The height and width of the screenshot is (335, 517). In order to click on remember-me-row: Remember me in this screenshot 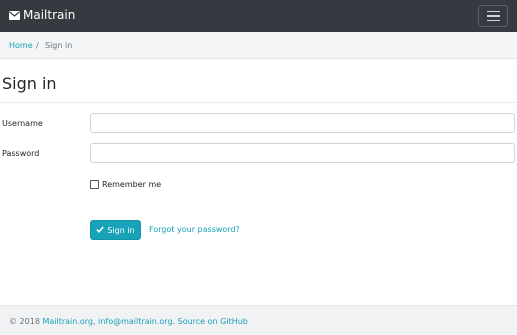, I will do `click(125, 184)`.